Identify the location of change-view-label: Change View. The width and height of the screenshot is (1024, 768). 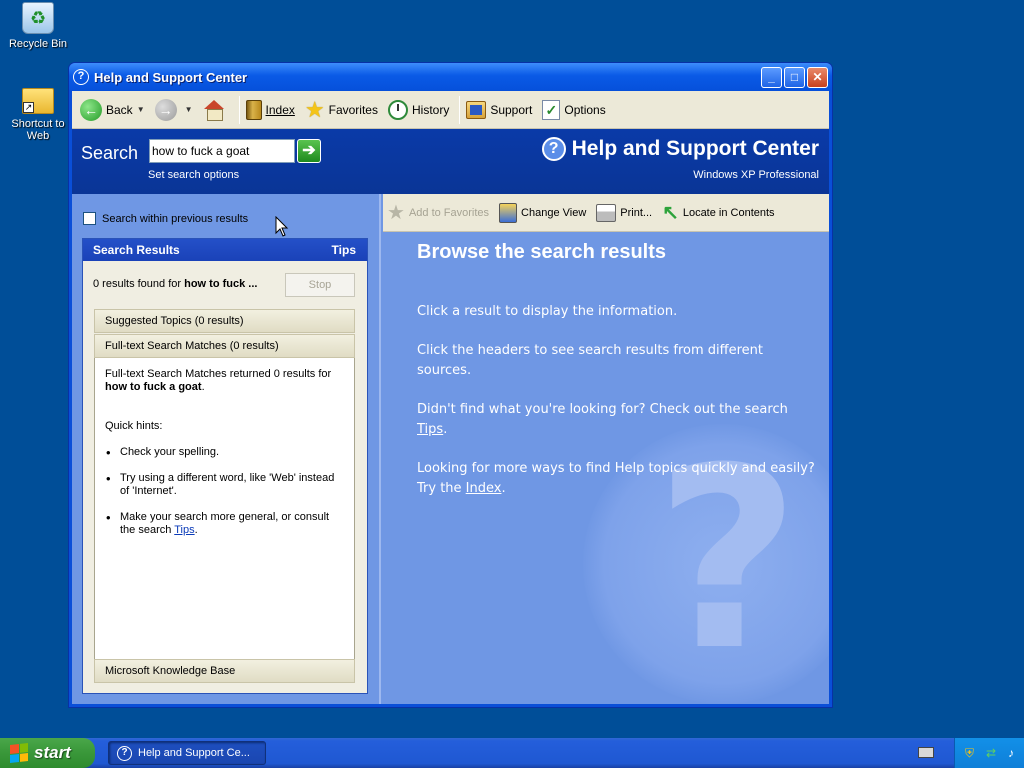
(554, 212).